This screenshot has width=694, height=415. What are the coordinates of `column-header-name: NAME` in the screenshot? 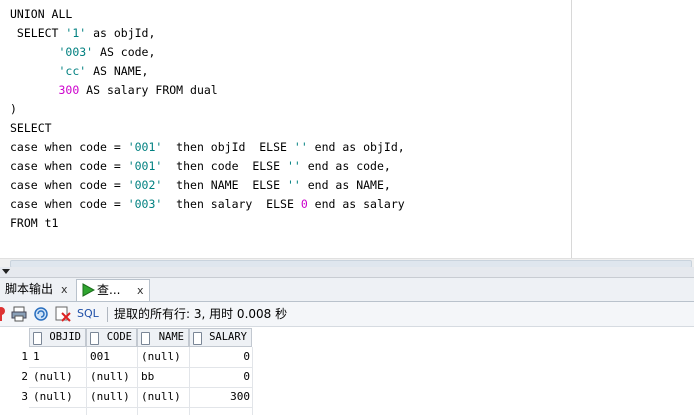 It's located at (163, 337).